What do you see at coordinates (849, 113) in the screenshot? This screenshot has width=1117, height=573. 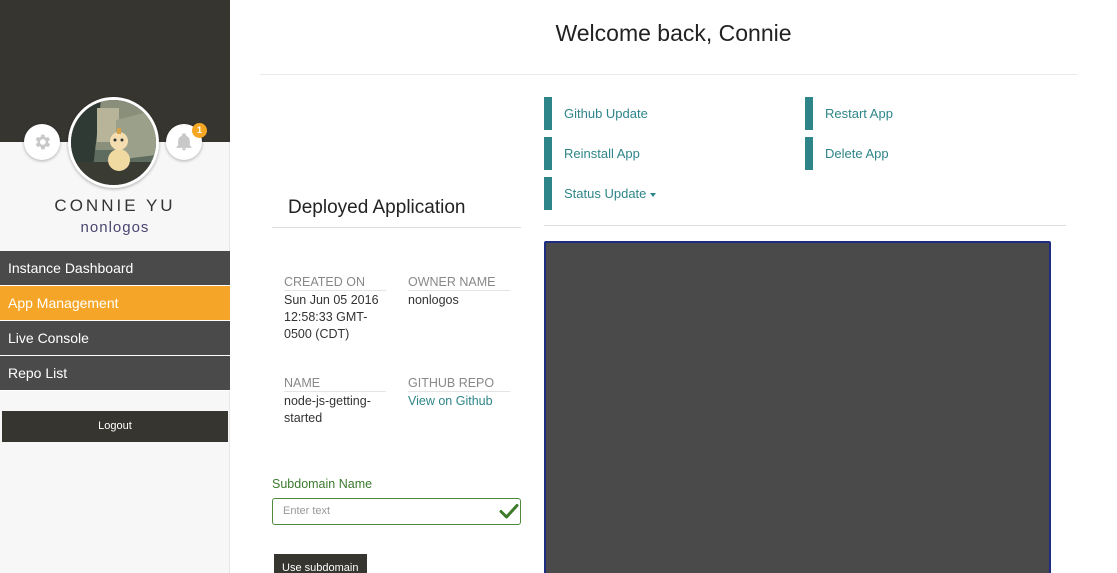 I see `restart-app-button: Restart App` at bounding box center [849, 113].